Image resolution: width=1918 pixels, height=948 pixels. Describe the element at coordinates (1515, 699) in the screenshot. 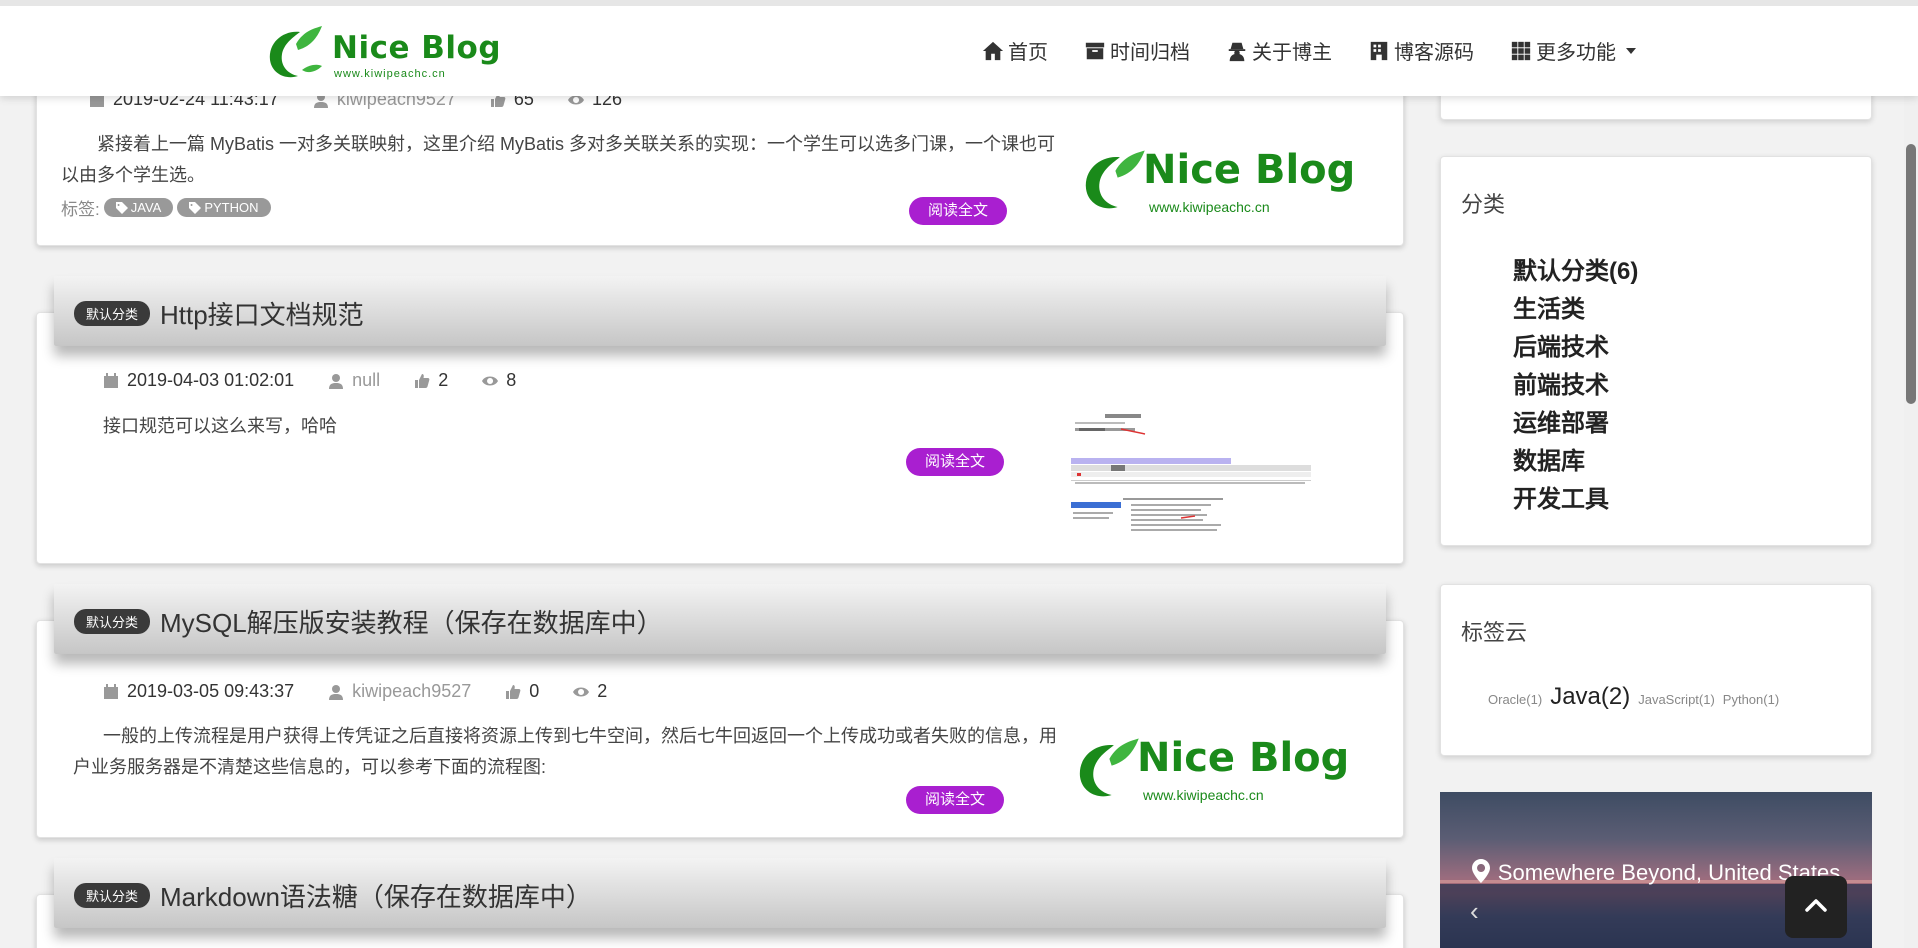

I see `tag-cloud-item: Oracle(1)` at that location.